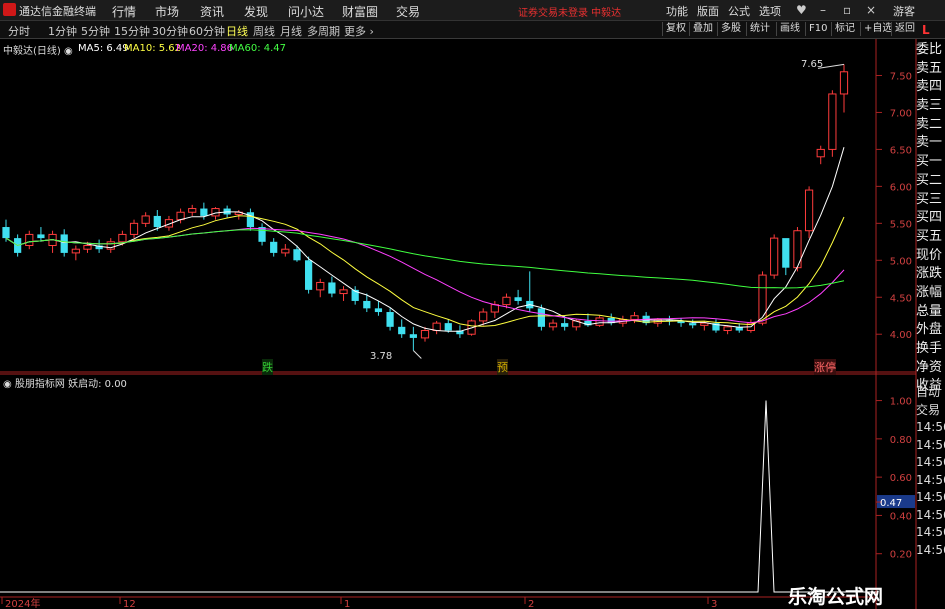  Describe the element at coordinates (674, 29) in the screenshot. I see `fuquan-button: 复权` at that location.